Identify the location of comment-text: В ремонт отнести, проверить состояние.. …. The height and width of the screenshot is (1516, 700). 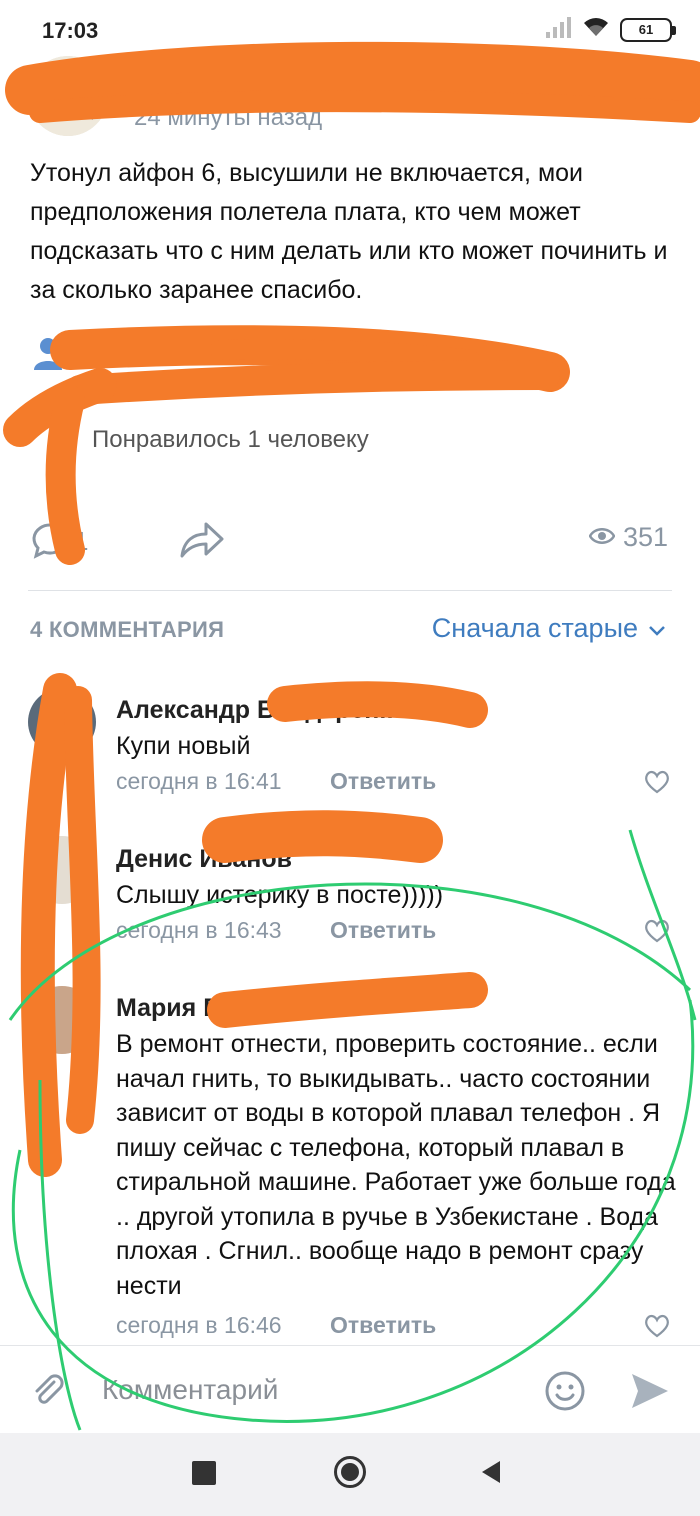
(396, 1165).